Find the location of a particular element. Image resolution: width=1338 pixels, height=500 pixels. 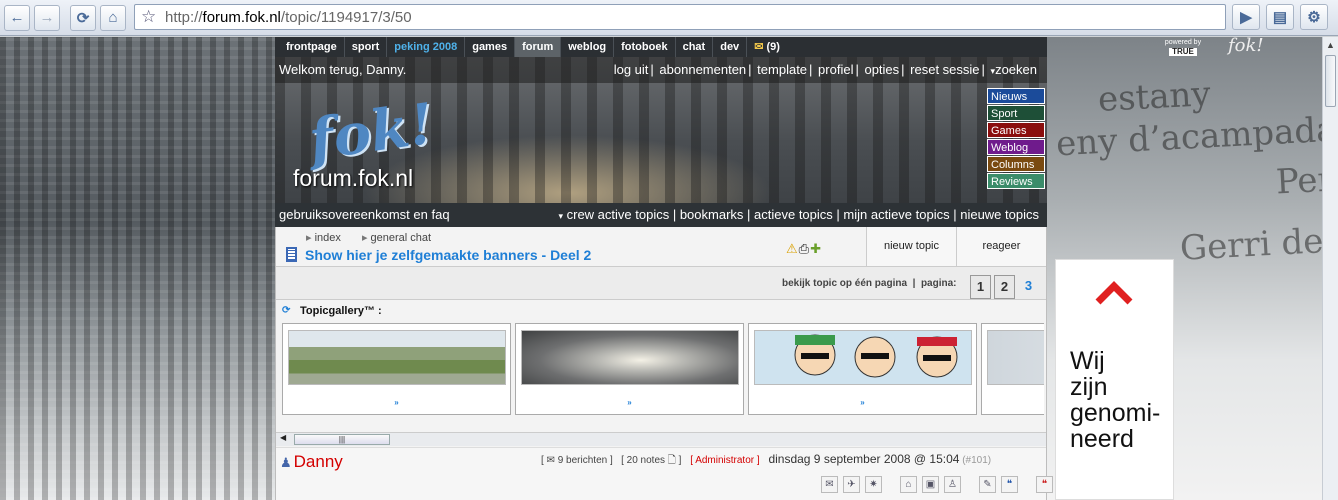

nav-fotoboek: fotoboek is located at coordinates (645, 47).